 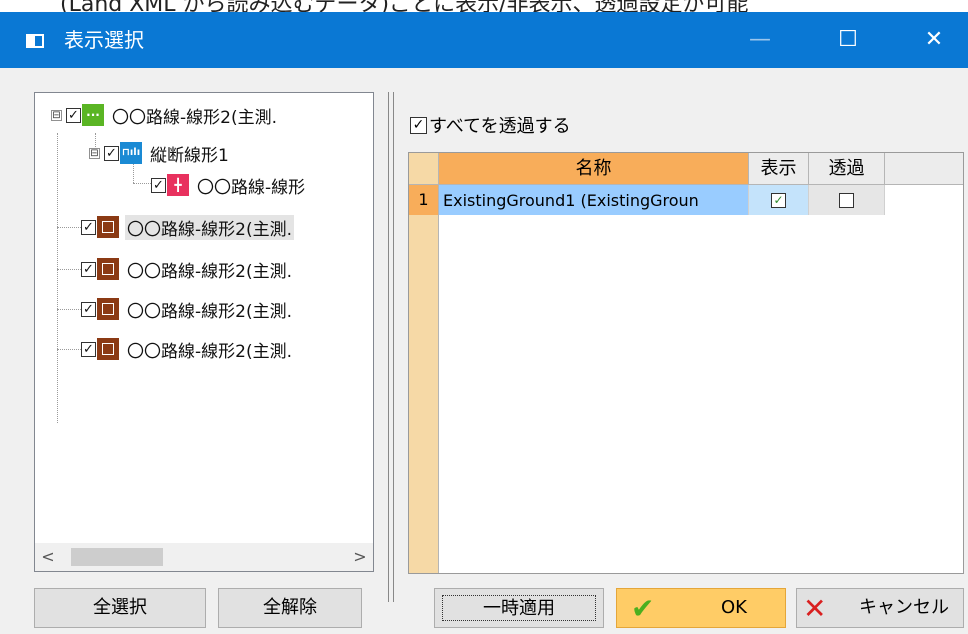 I want to click on grid-header: 名称 表示 透過, so click(x=686, y=169).